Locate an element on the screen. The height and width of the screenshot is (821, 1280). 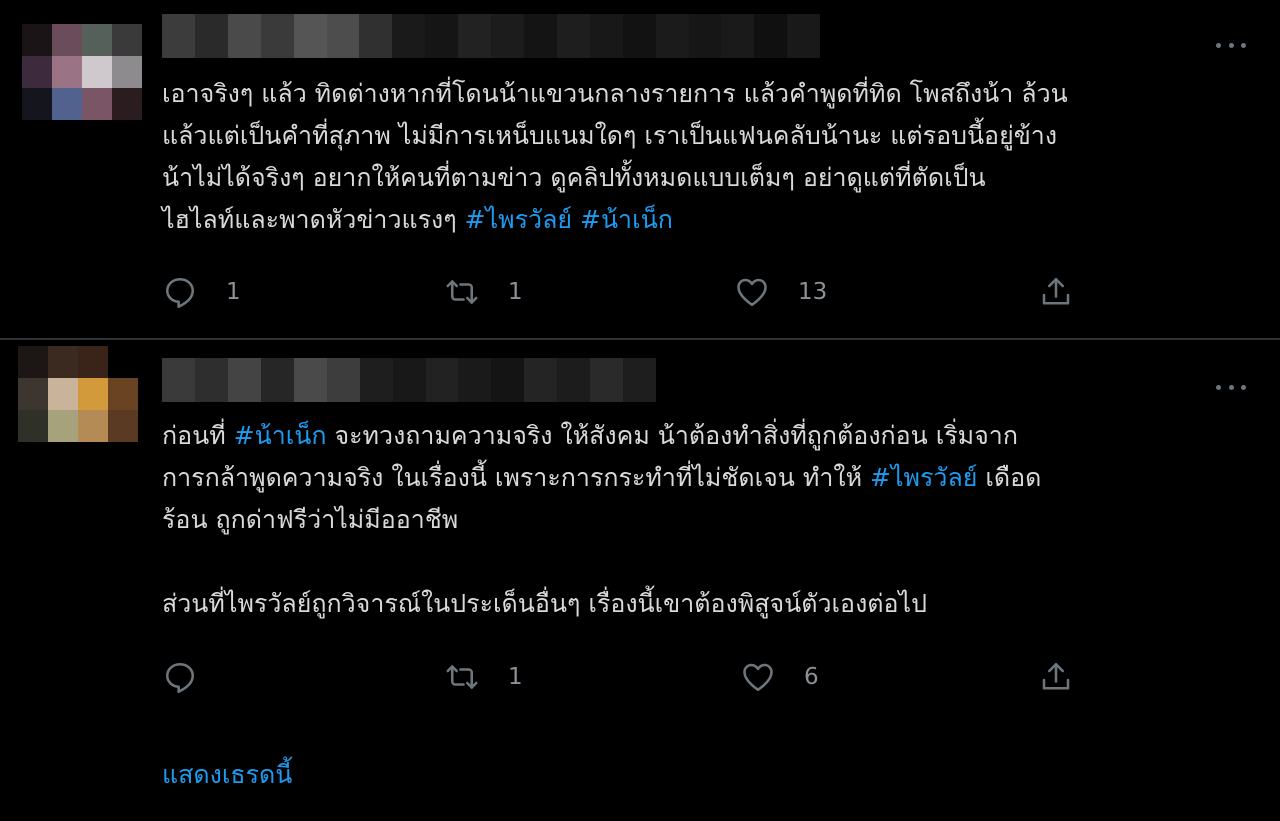
username-blurred is located at coordinates (409, 380).